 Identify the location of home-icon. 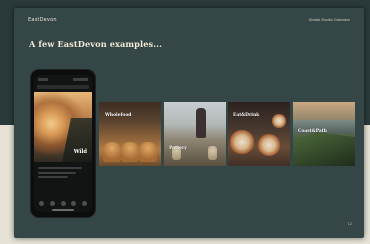
(41, 203).